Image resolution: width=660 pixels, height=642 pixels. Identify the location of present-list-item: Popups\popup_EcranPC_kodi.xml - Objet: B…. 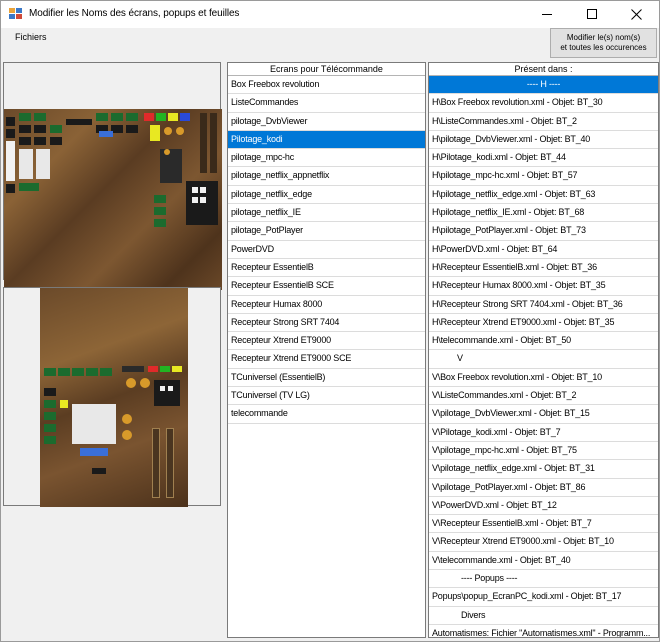
(543, 597).